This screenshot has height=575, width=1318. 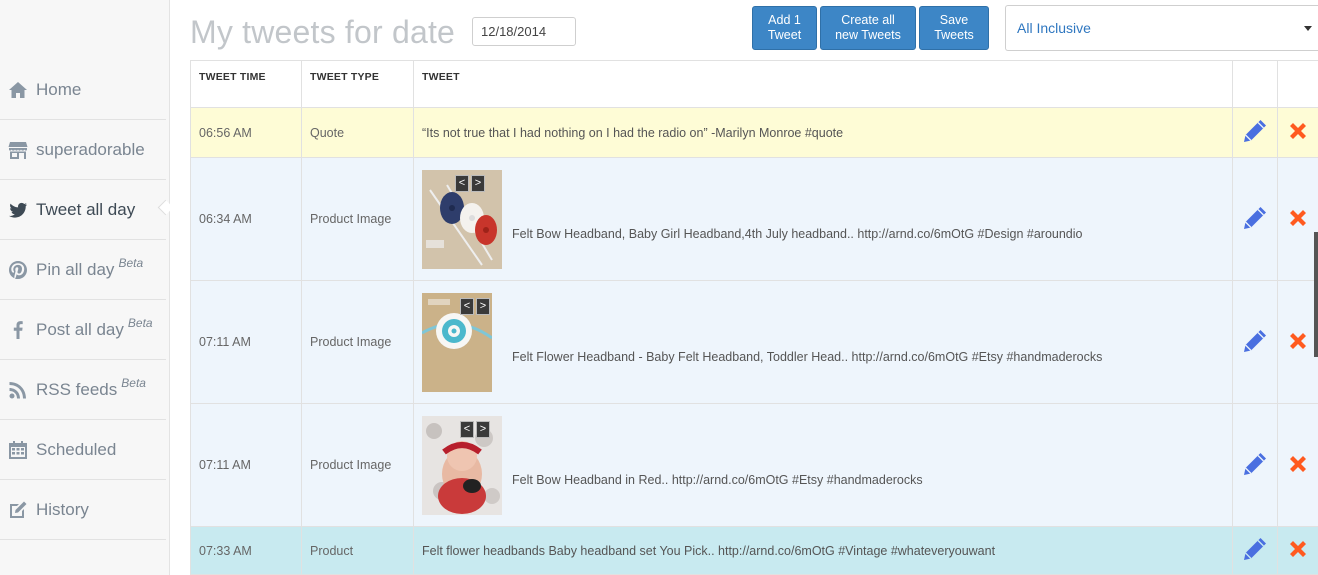 What do you see at coordinates (1308, 28) in the screenshot?
I see `caret-down-icon` at bounding box center [1308, 28].